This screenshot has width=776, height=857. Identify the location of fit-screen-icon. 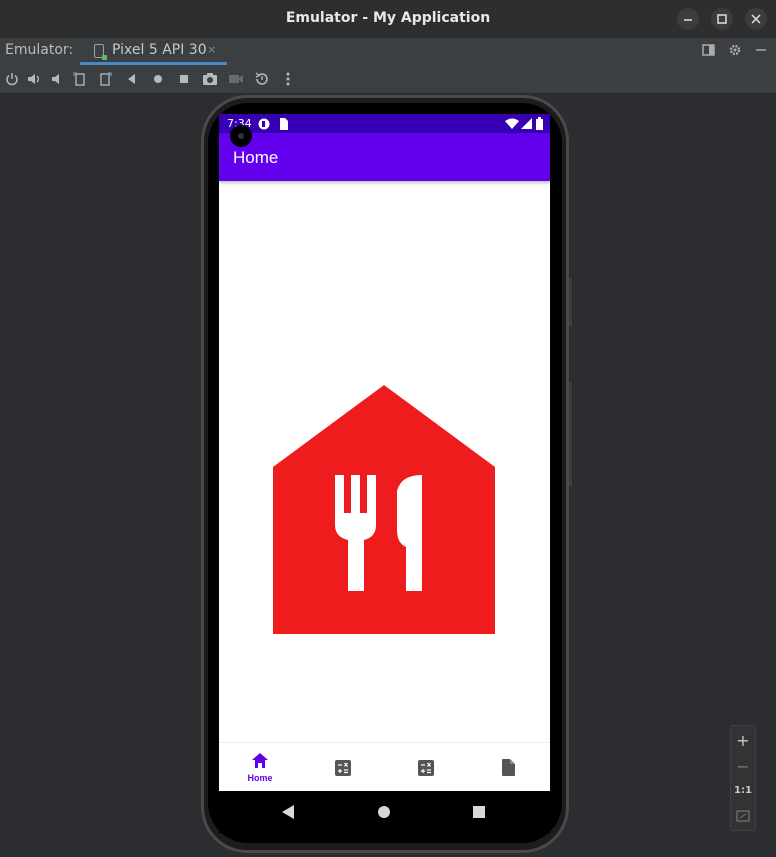
(743, 818).